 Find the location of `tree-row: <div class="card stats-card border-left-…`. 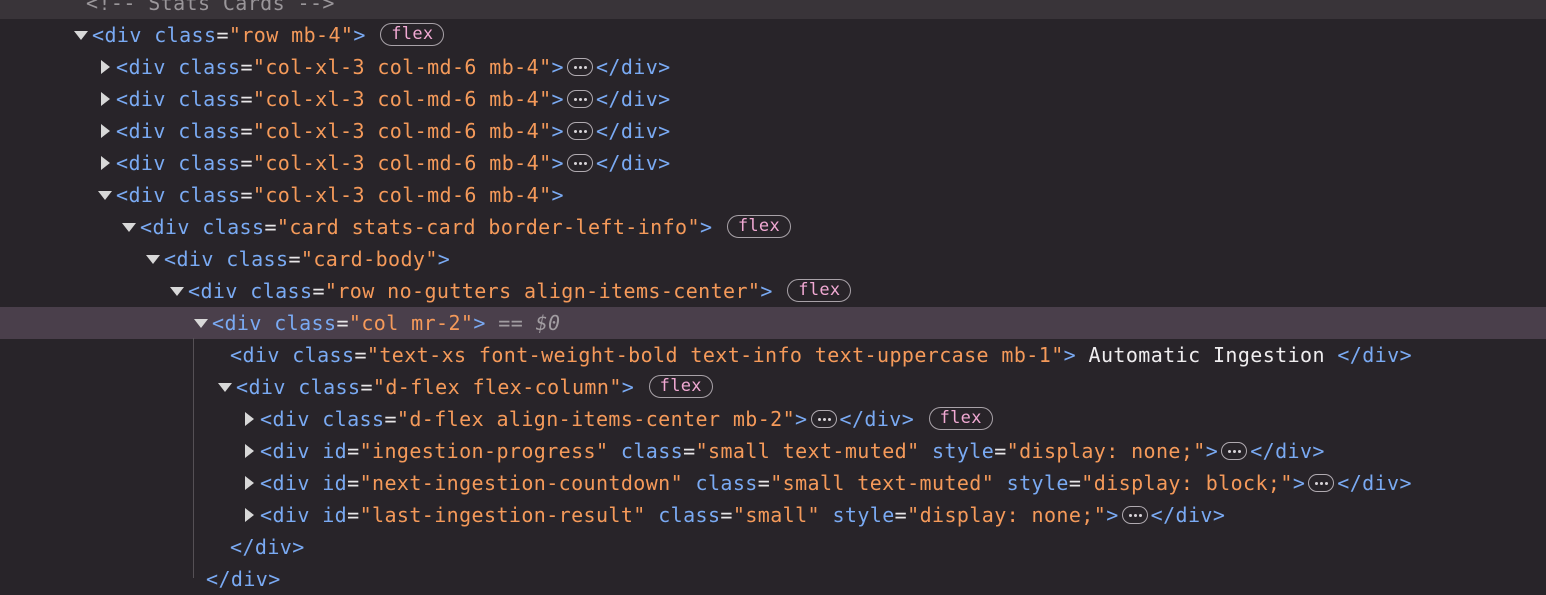

tree-row: <div class="card stats-card border-left-… is located at coordinates (773, 227).